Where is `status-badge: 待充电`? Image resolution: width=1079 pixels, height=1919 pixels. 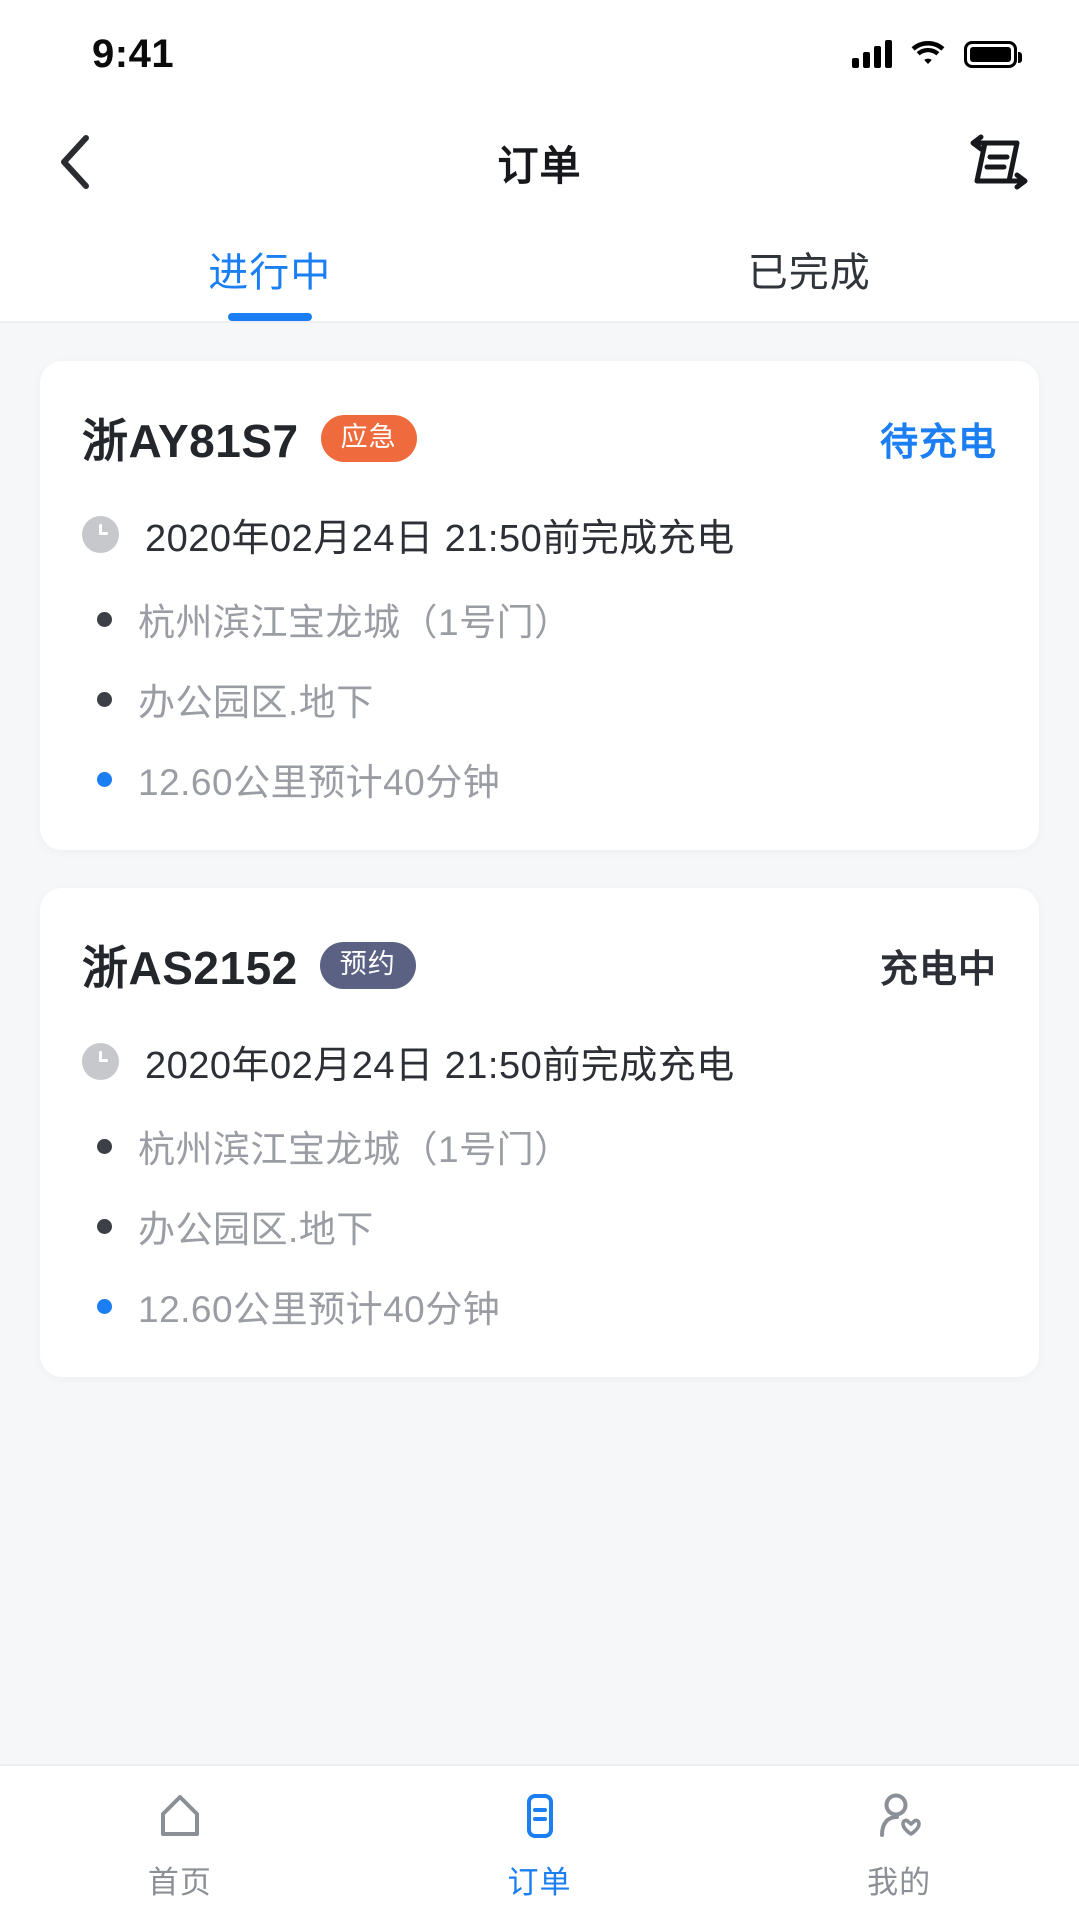
status-badge: 待充电 is located at coordinates (938, 442).